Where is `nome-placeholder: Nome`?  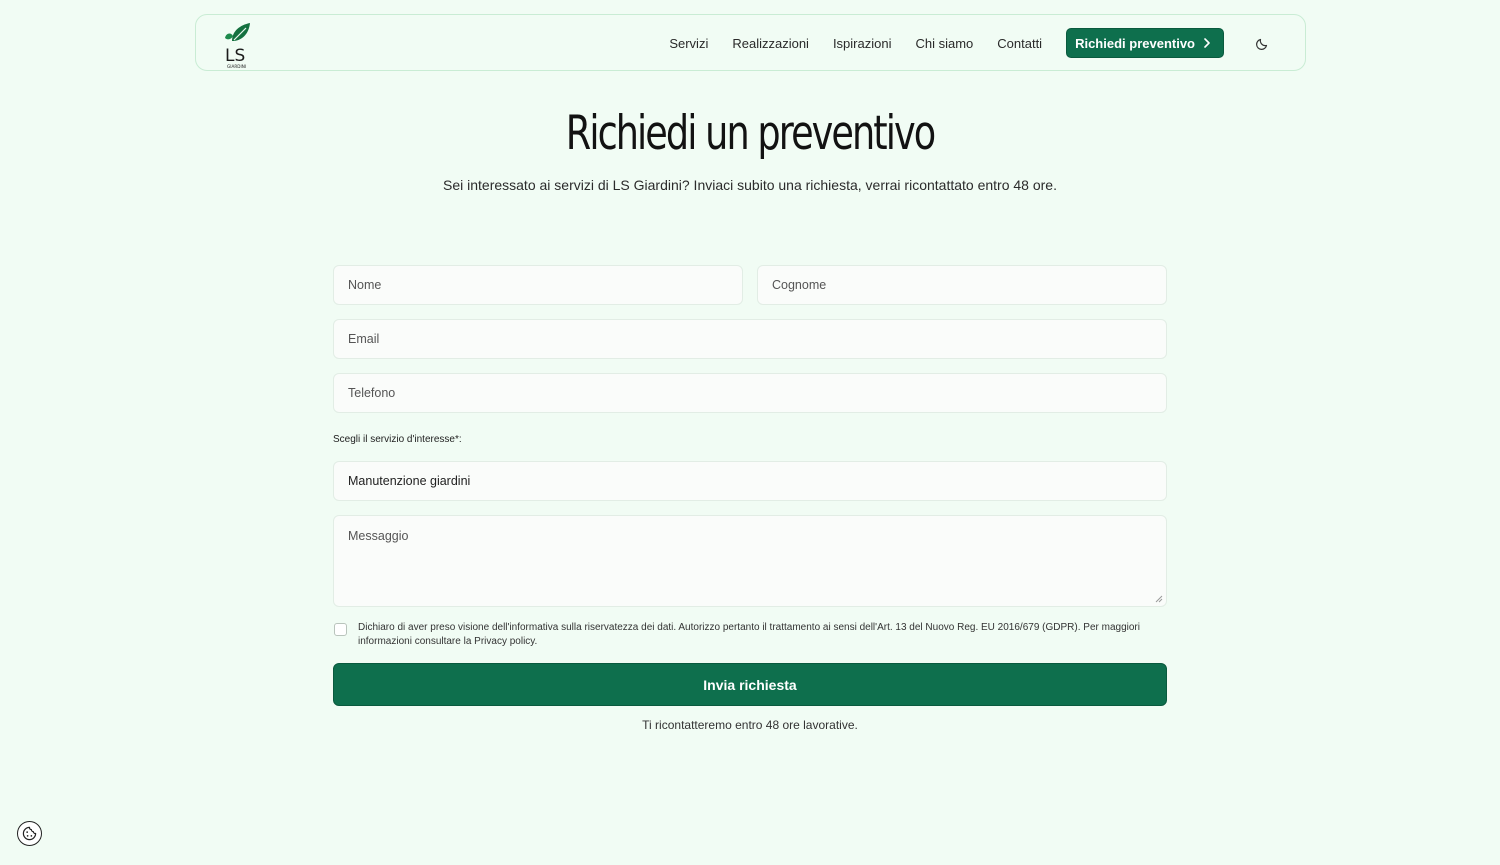 nome-placeholder: Nome is located at coordinates (365, 285).